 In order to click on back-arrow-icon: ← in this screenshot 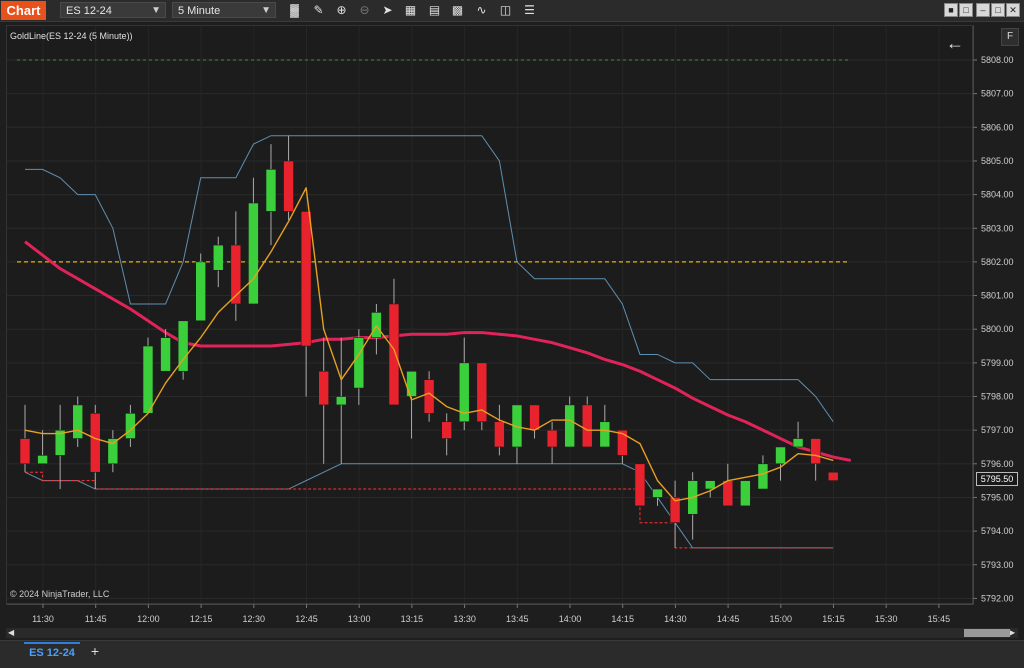, I will do `click(955, 43)`.